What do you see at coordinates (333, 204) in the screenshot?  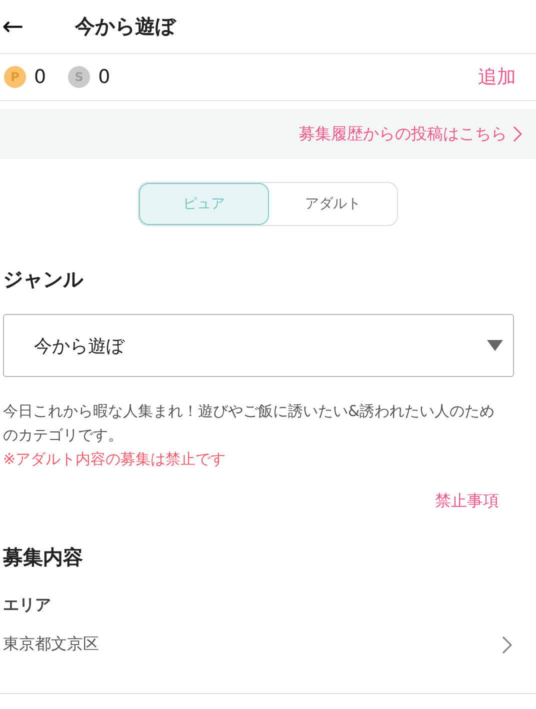 I see `tab: アダルト` at bounding box center [333, 204].